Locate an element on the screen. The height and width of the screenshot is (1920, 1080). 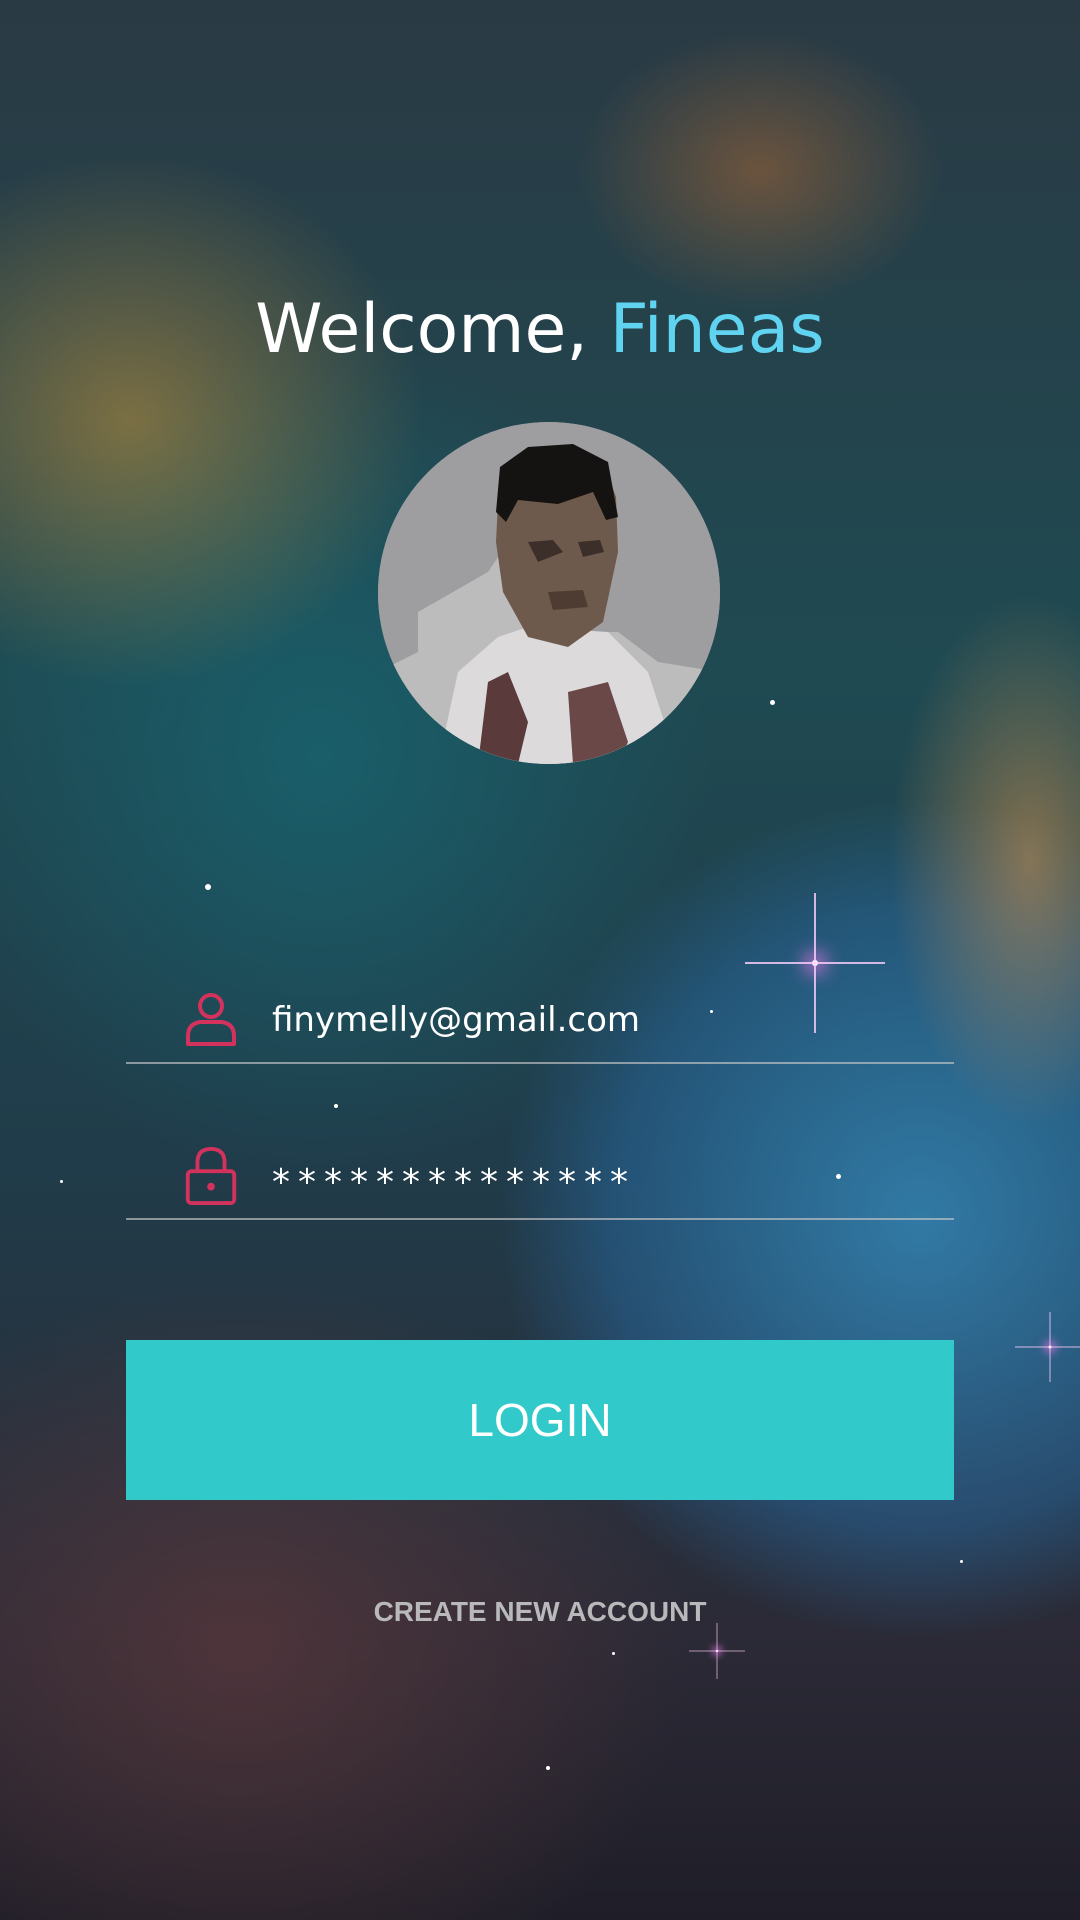
user-name: Fineas is located at coordinates (717, 329).